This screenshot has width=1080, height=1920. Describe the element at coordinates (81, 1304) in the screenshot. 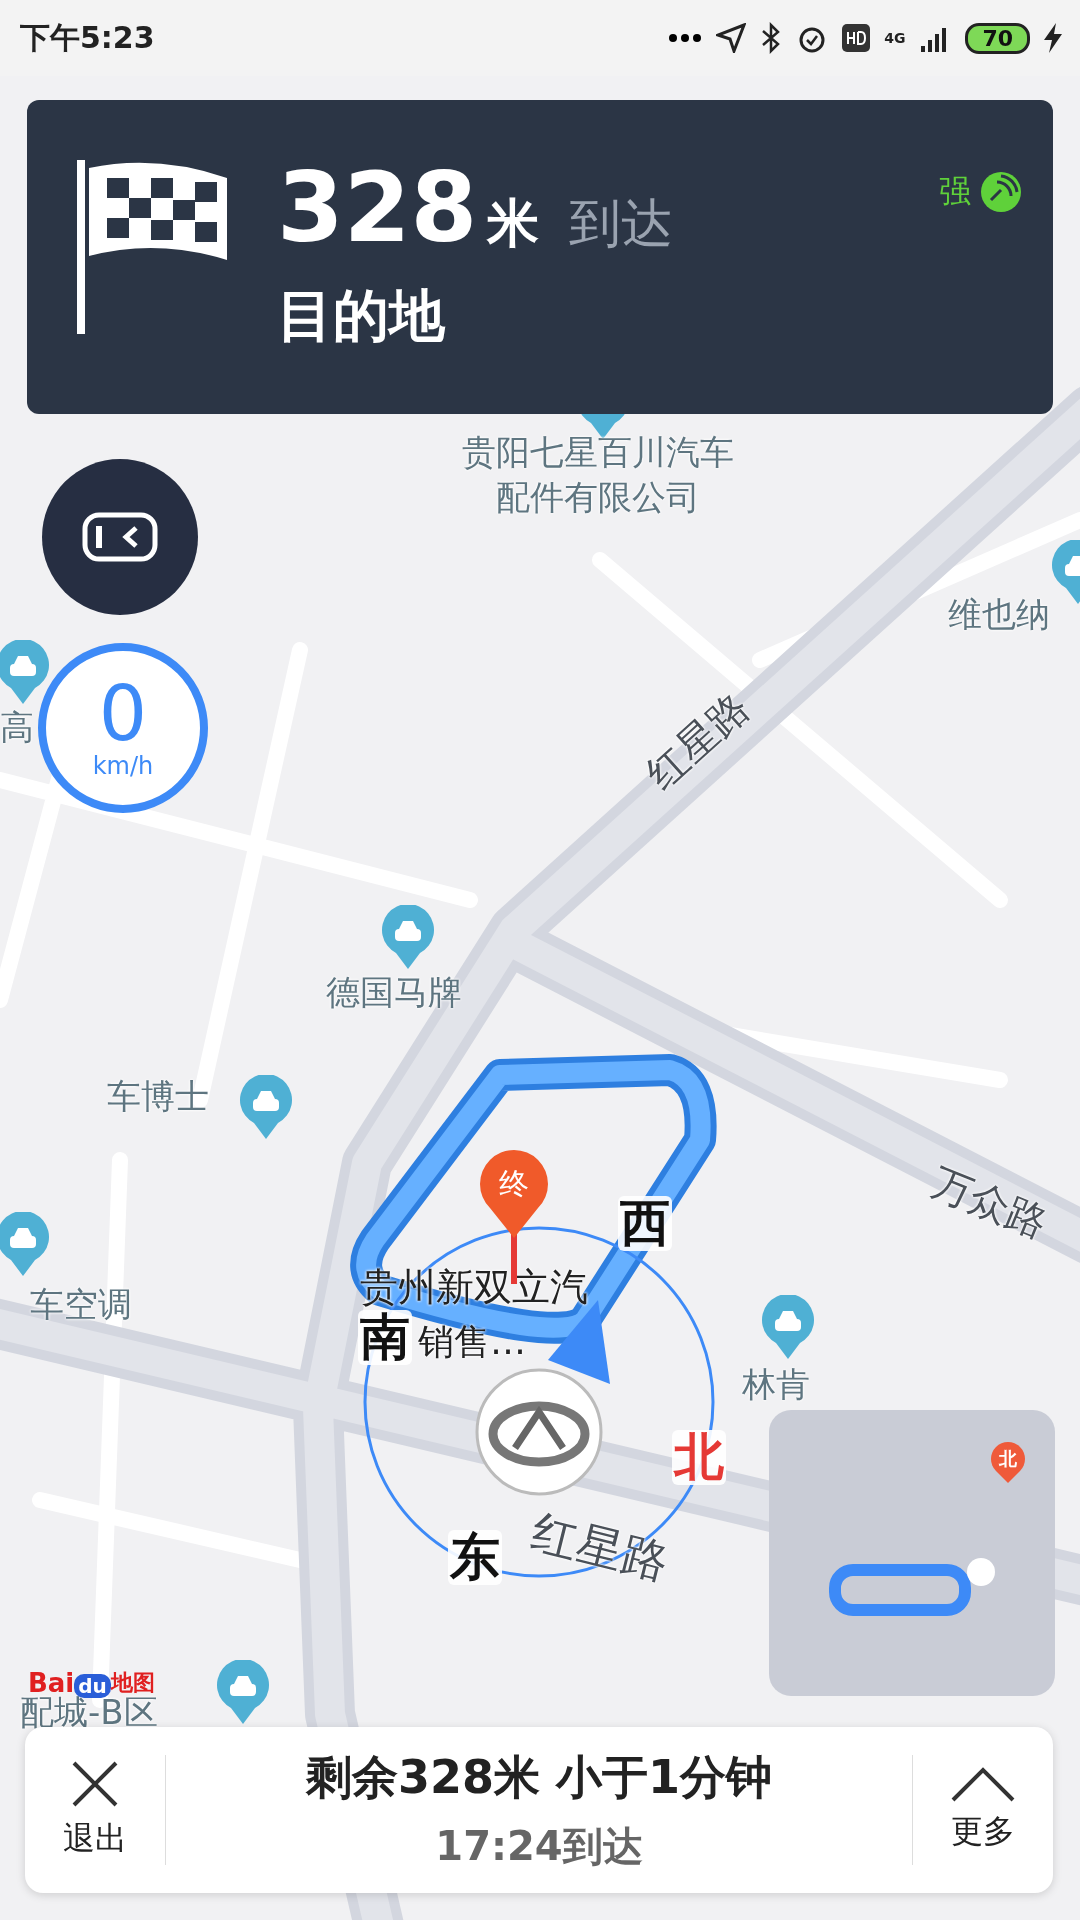

I see `place-label: 车空调` at that location.